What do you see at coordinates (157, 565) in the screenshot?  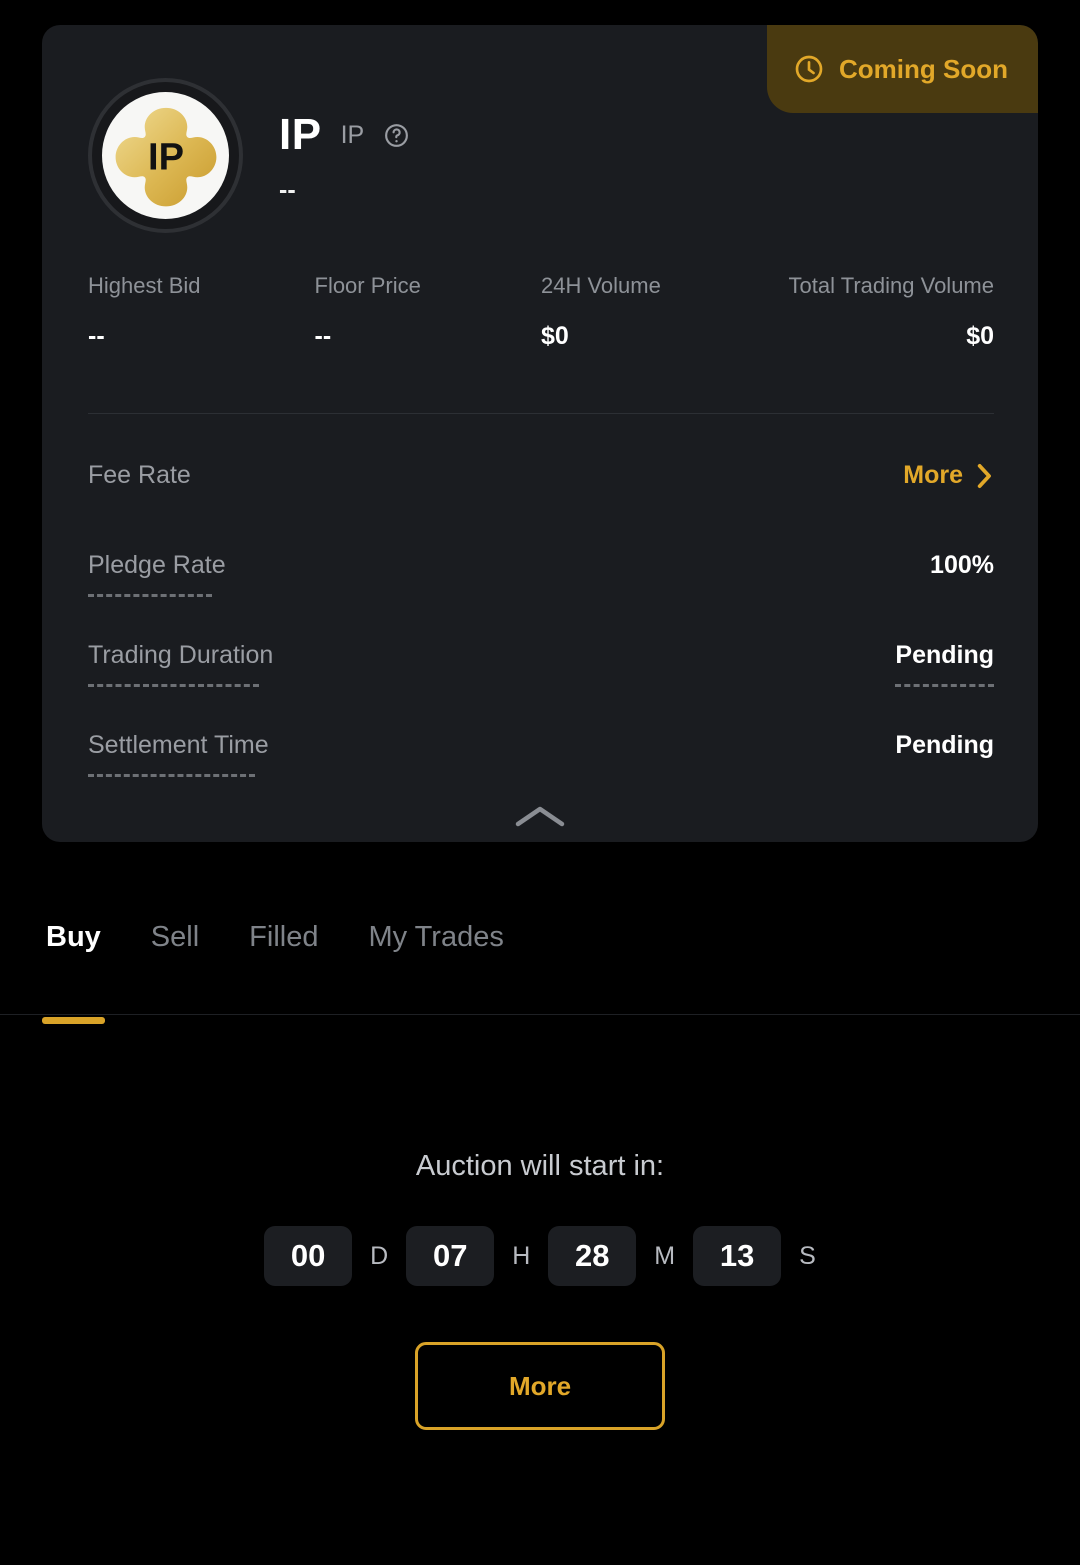 I see `detail-label: Pledge Rate` at bounding box center [157, 565].